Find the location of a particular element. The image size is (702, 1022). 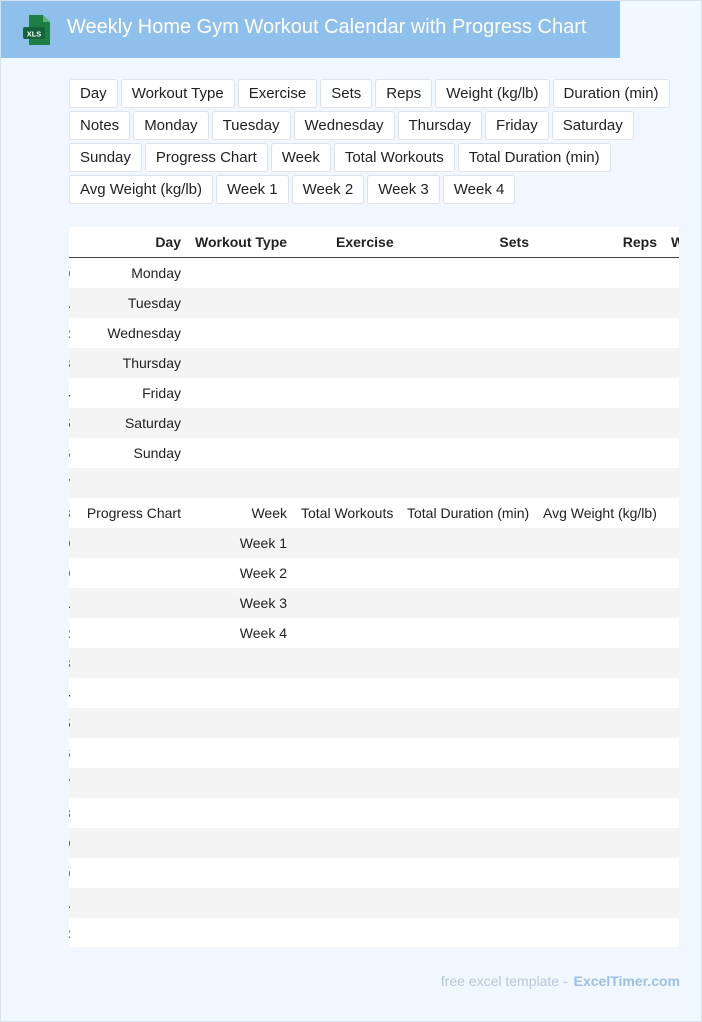

column-chip: Total Workouts is located at coordinates (394, 157).